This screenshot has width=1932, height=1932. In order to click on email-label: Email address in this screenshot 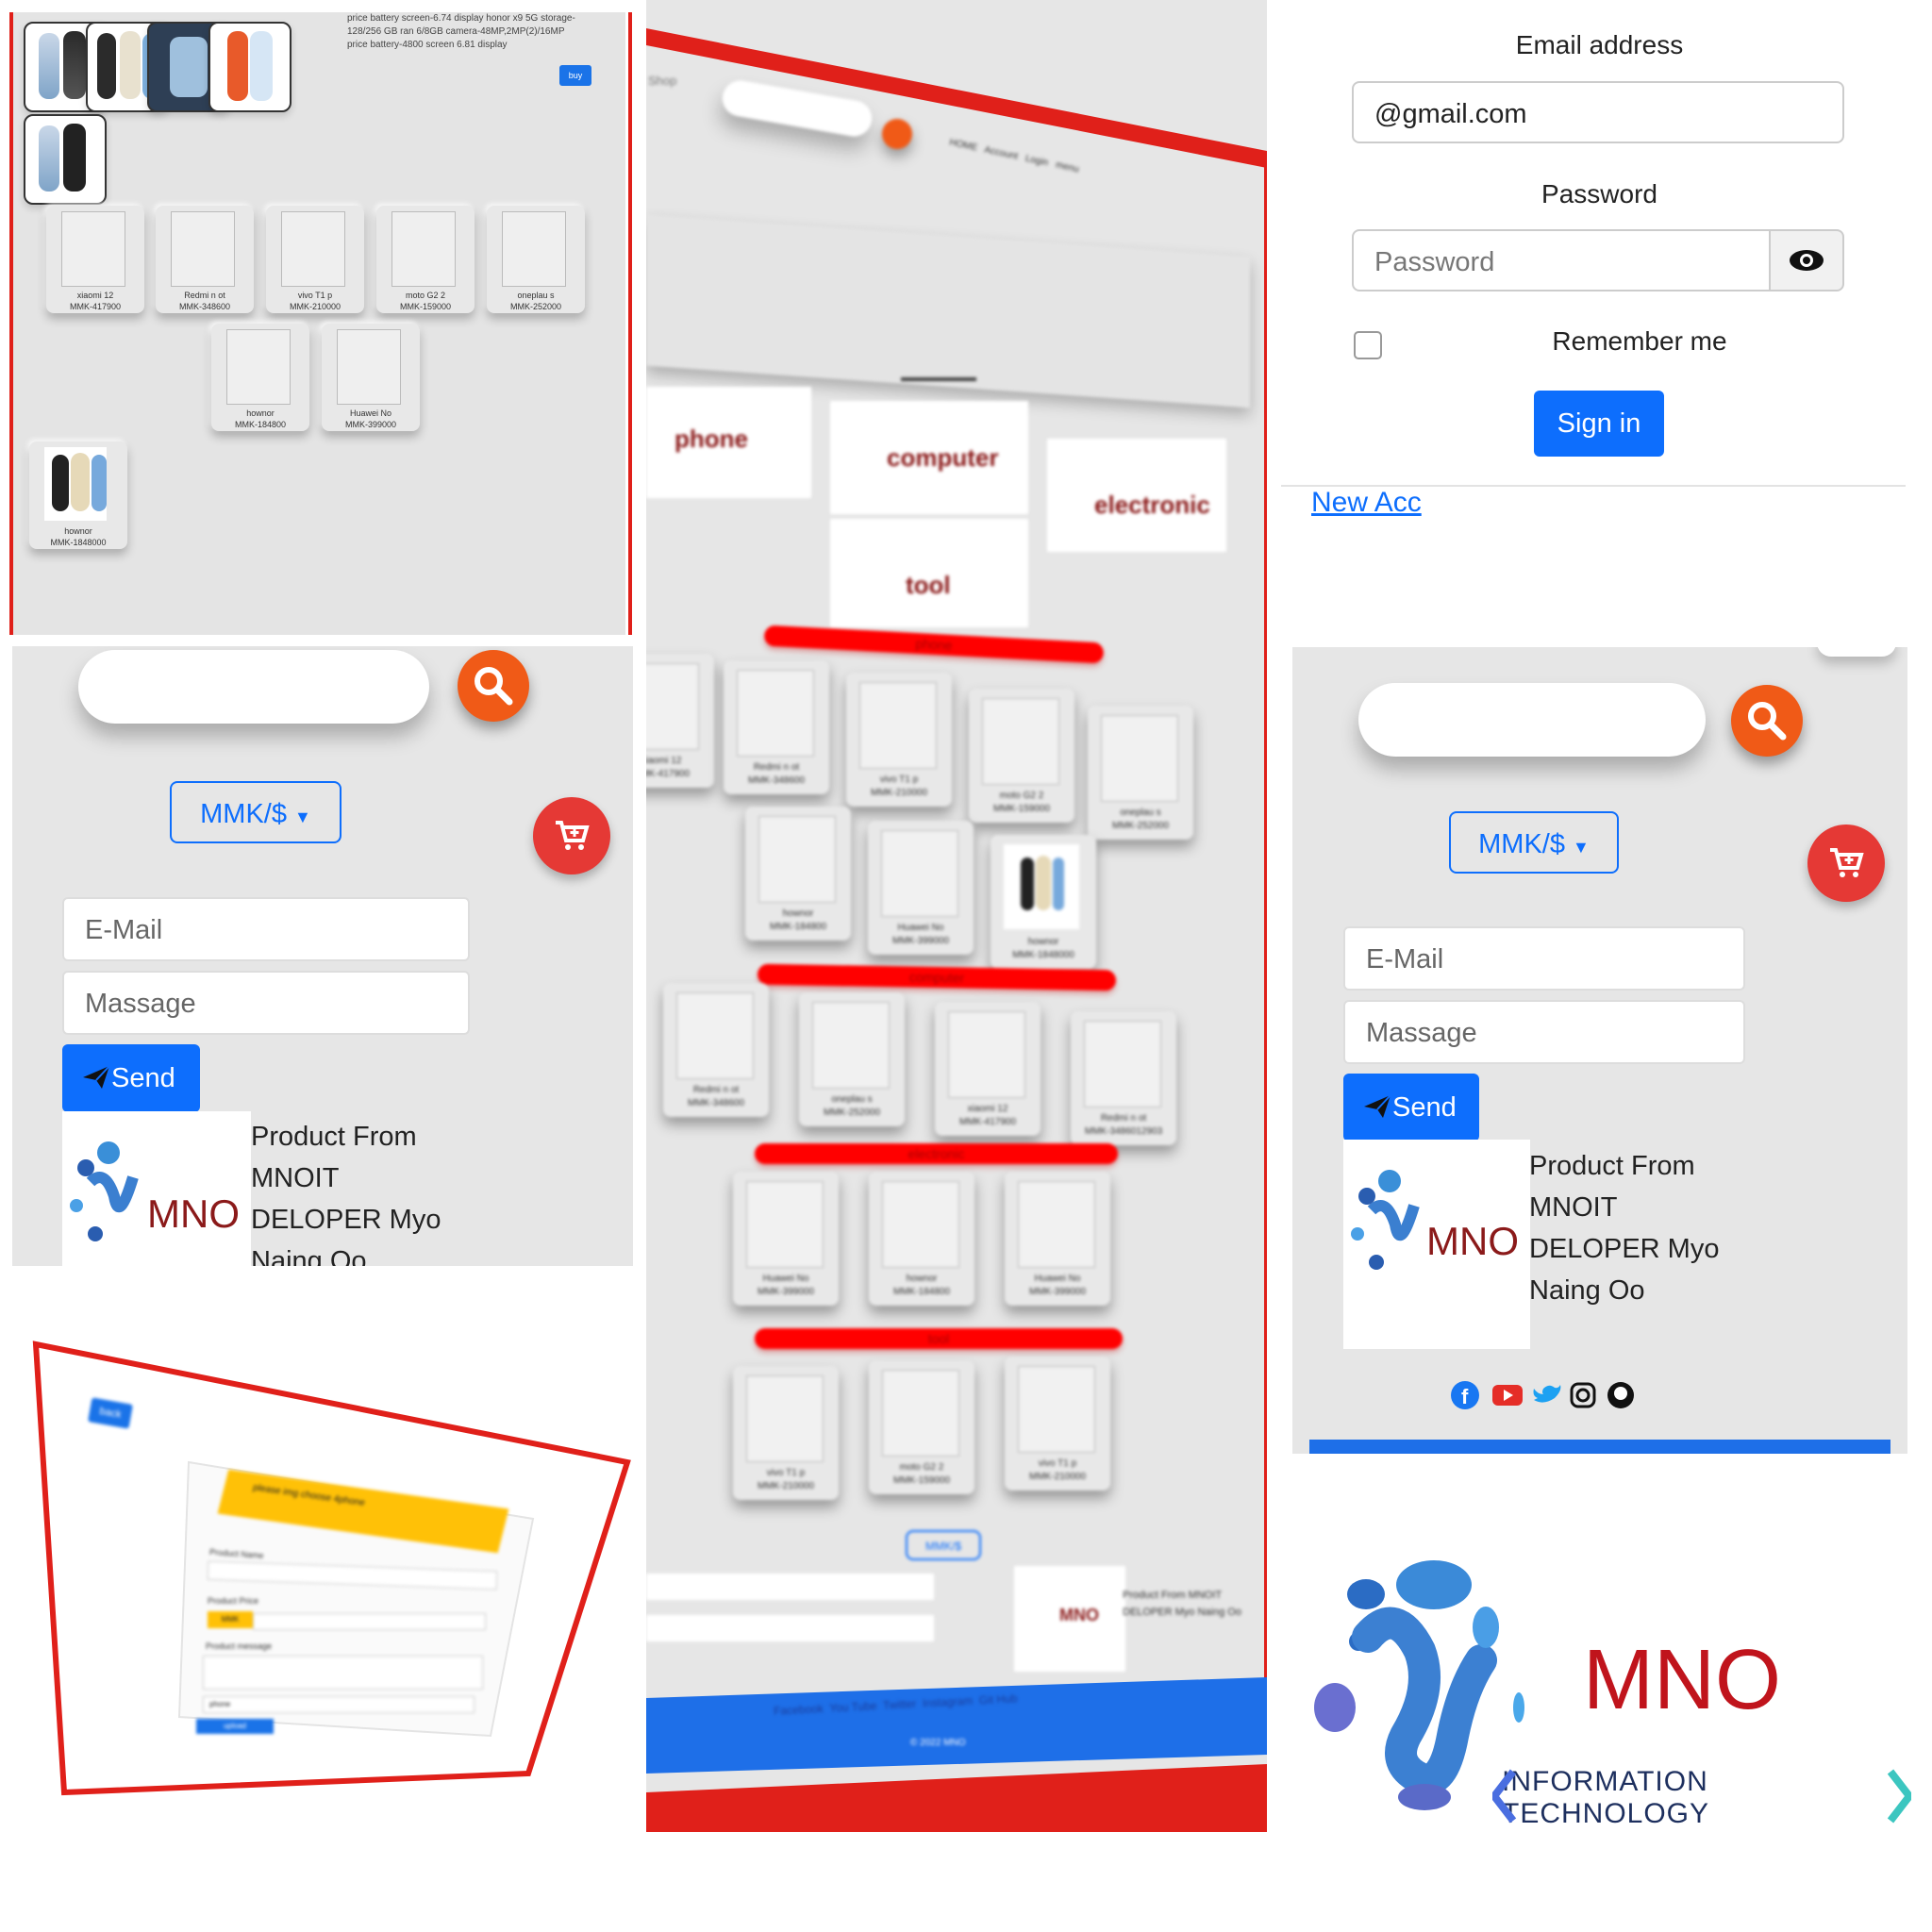, I will do `click(1599, 44)`.